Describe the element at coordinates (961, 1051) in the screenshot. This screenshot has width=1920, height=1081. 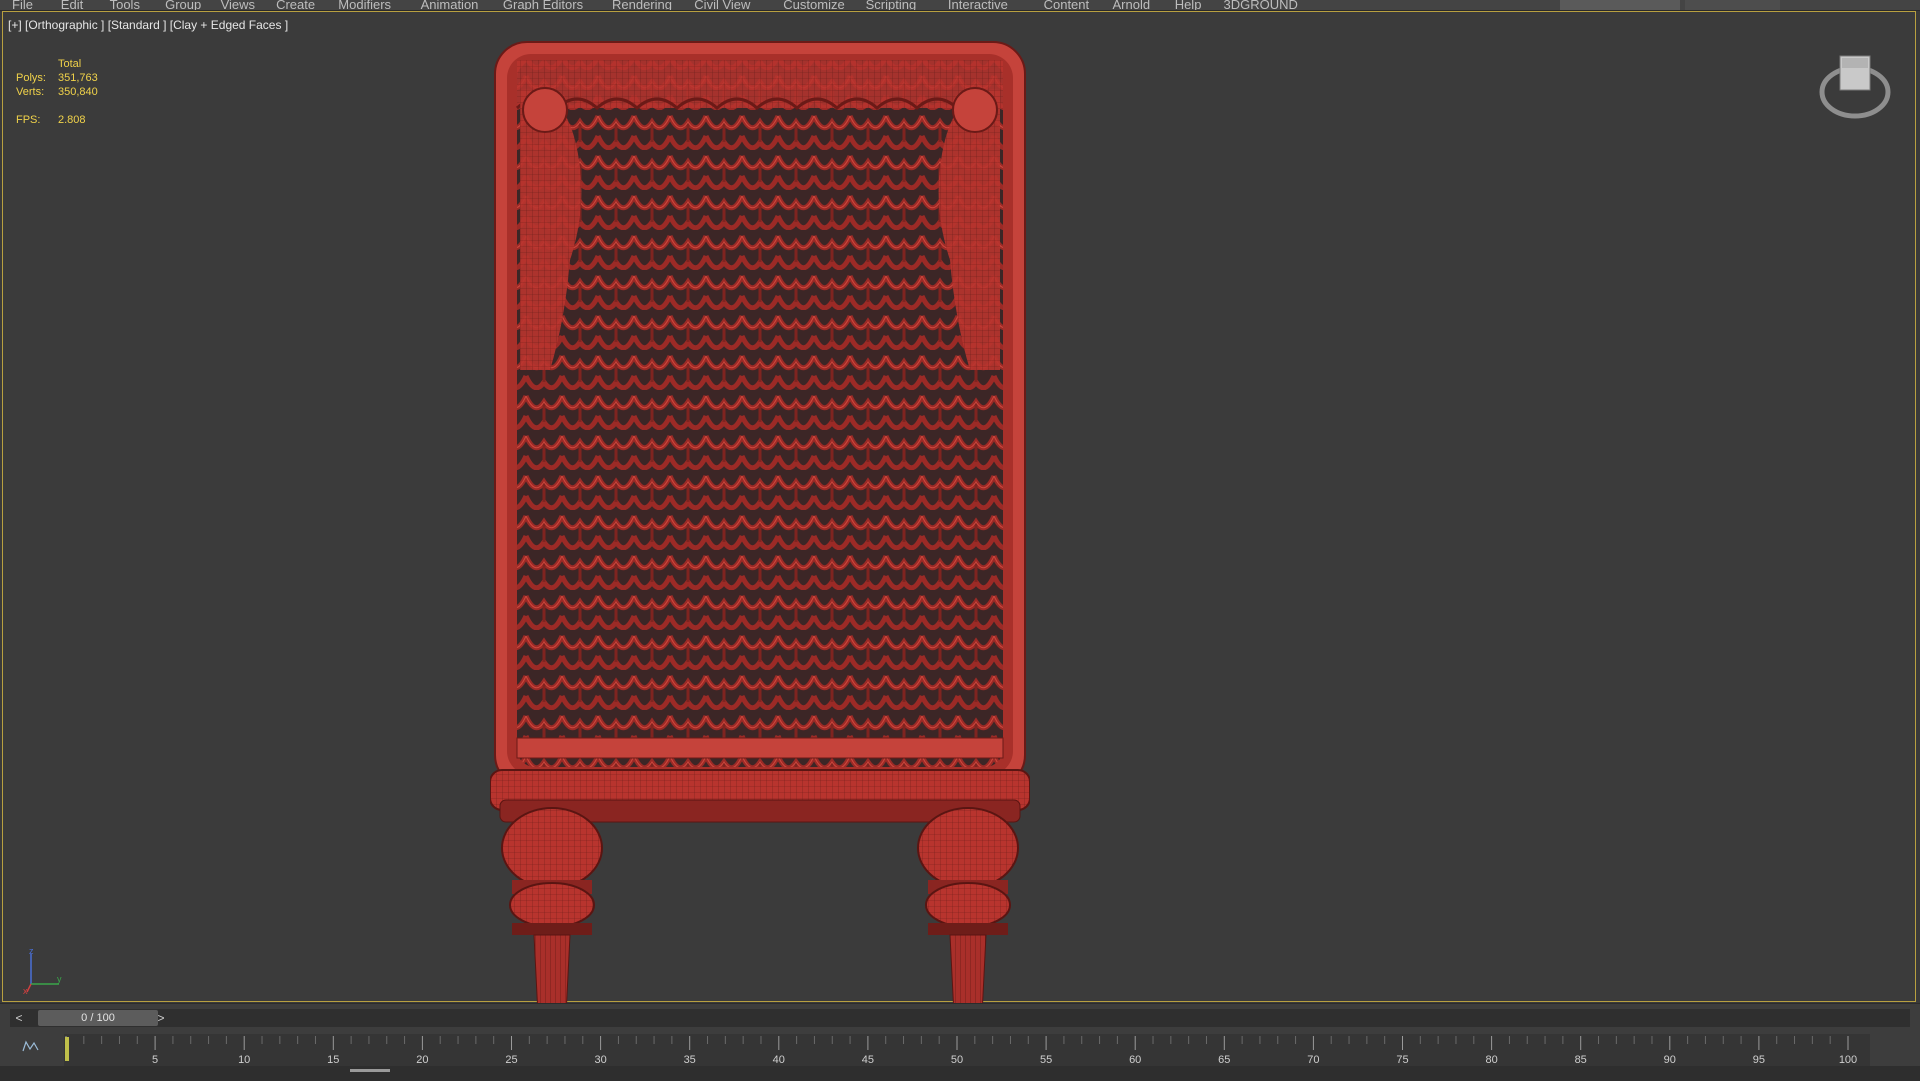
I see `timeline-ruler: 5 10 15 20 25 30 35 40 45 50 55 60 65 70 75 80 85 90 95 100` at that location.